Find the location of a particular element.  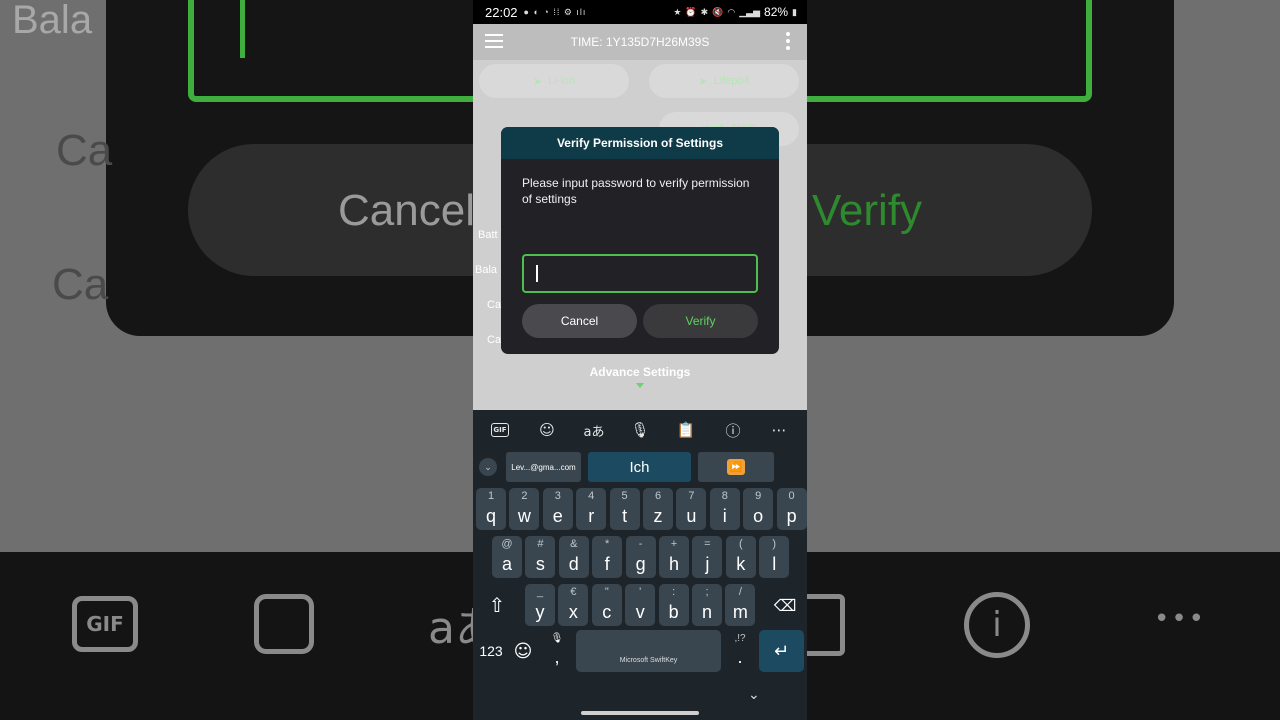

key-c: " c is located at coordinates (606, 605).